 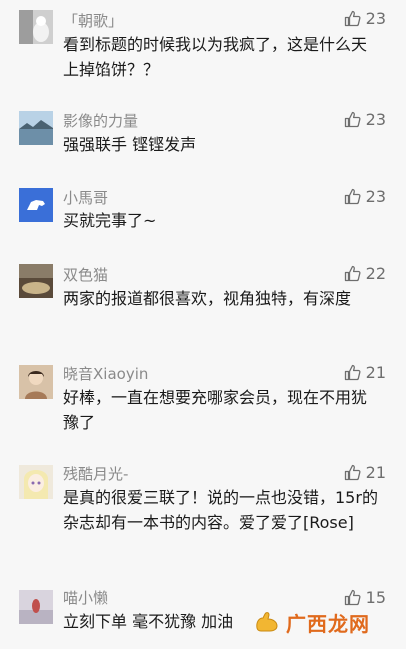 What do you see at coordinates (328, 624) in the screenshot?
I see `watermark-text: 广西龙网` at bounding box center [328, 624].